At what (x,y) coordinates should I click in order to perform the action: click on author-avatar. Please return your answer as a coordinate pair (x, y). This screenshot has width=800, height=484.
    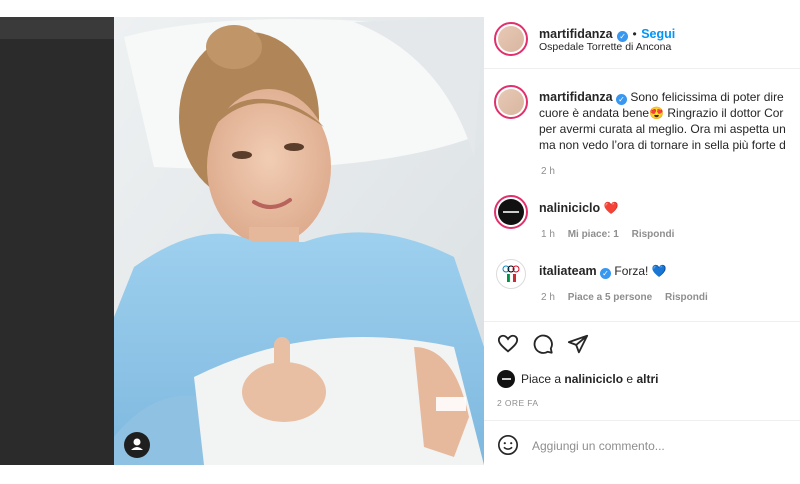
    Looking at the image, I should click on (511, 39).